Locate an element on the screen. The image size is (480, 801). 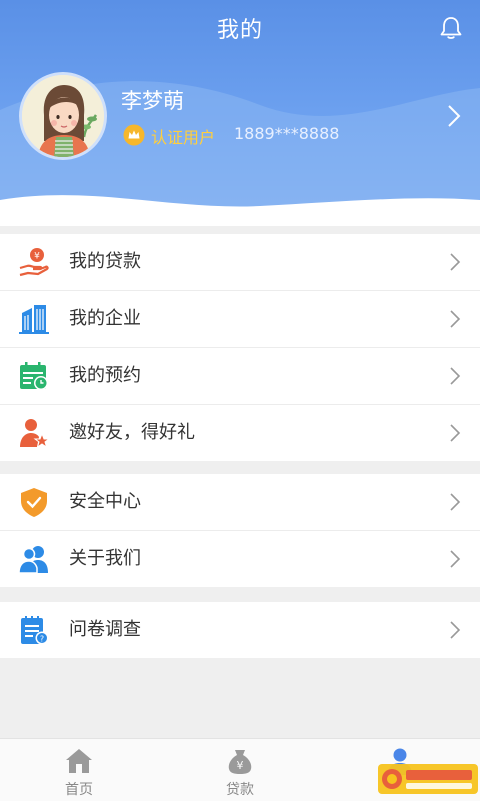
phone-number: 1889***8888 is located at coordinates (287, 133).